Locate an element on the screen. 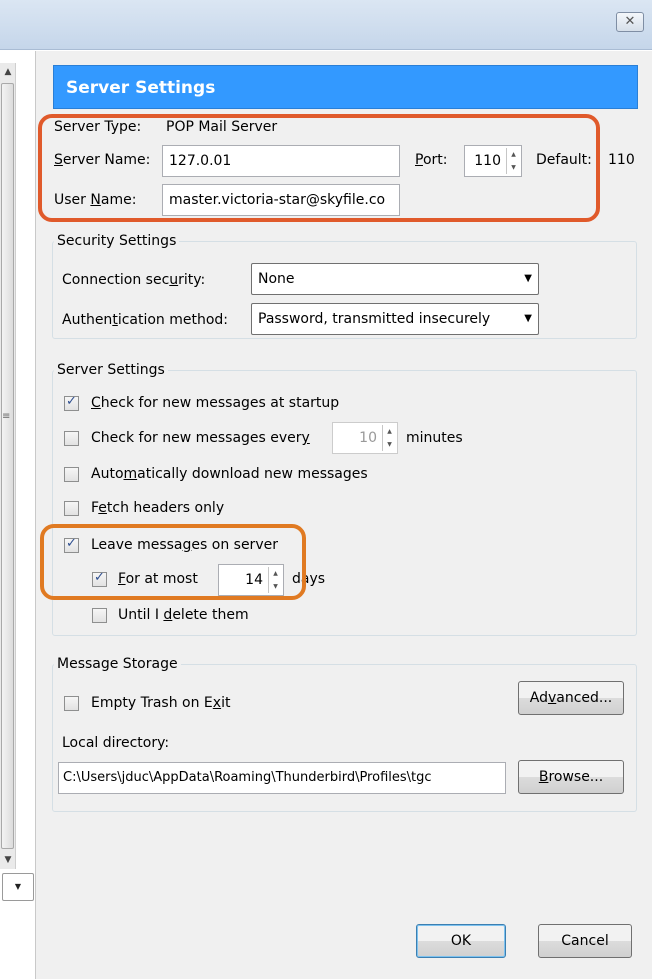 This screenshot has width=652, height=979. days-stepper: 14 ▲ ▼ is located at coordinates (251, 580).